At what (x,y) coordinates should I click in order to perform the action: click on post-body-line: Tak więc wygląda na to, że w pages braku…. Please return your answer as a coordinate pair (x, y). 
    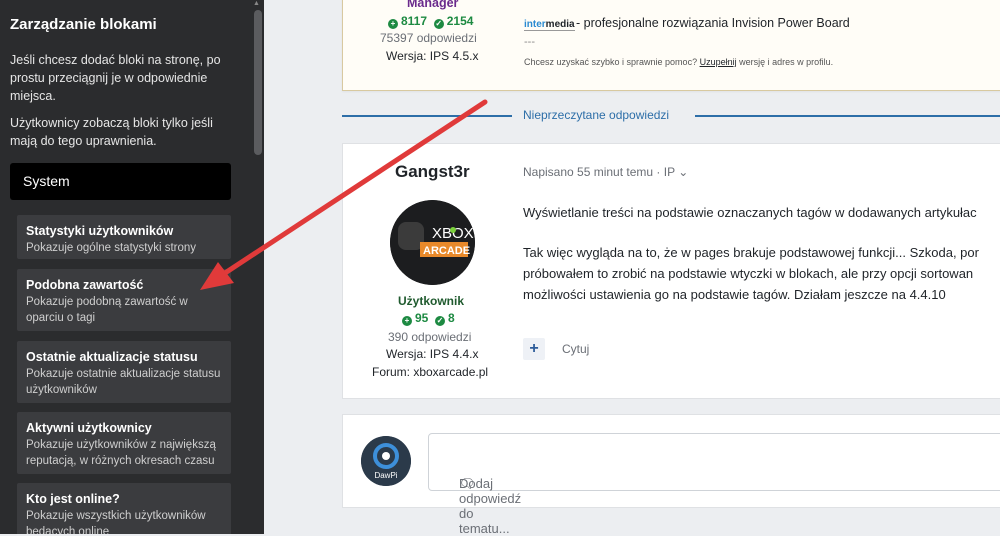
    Looking at the image, I should click on (751, 252).